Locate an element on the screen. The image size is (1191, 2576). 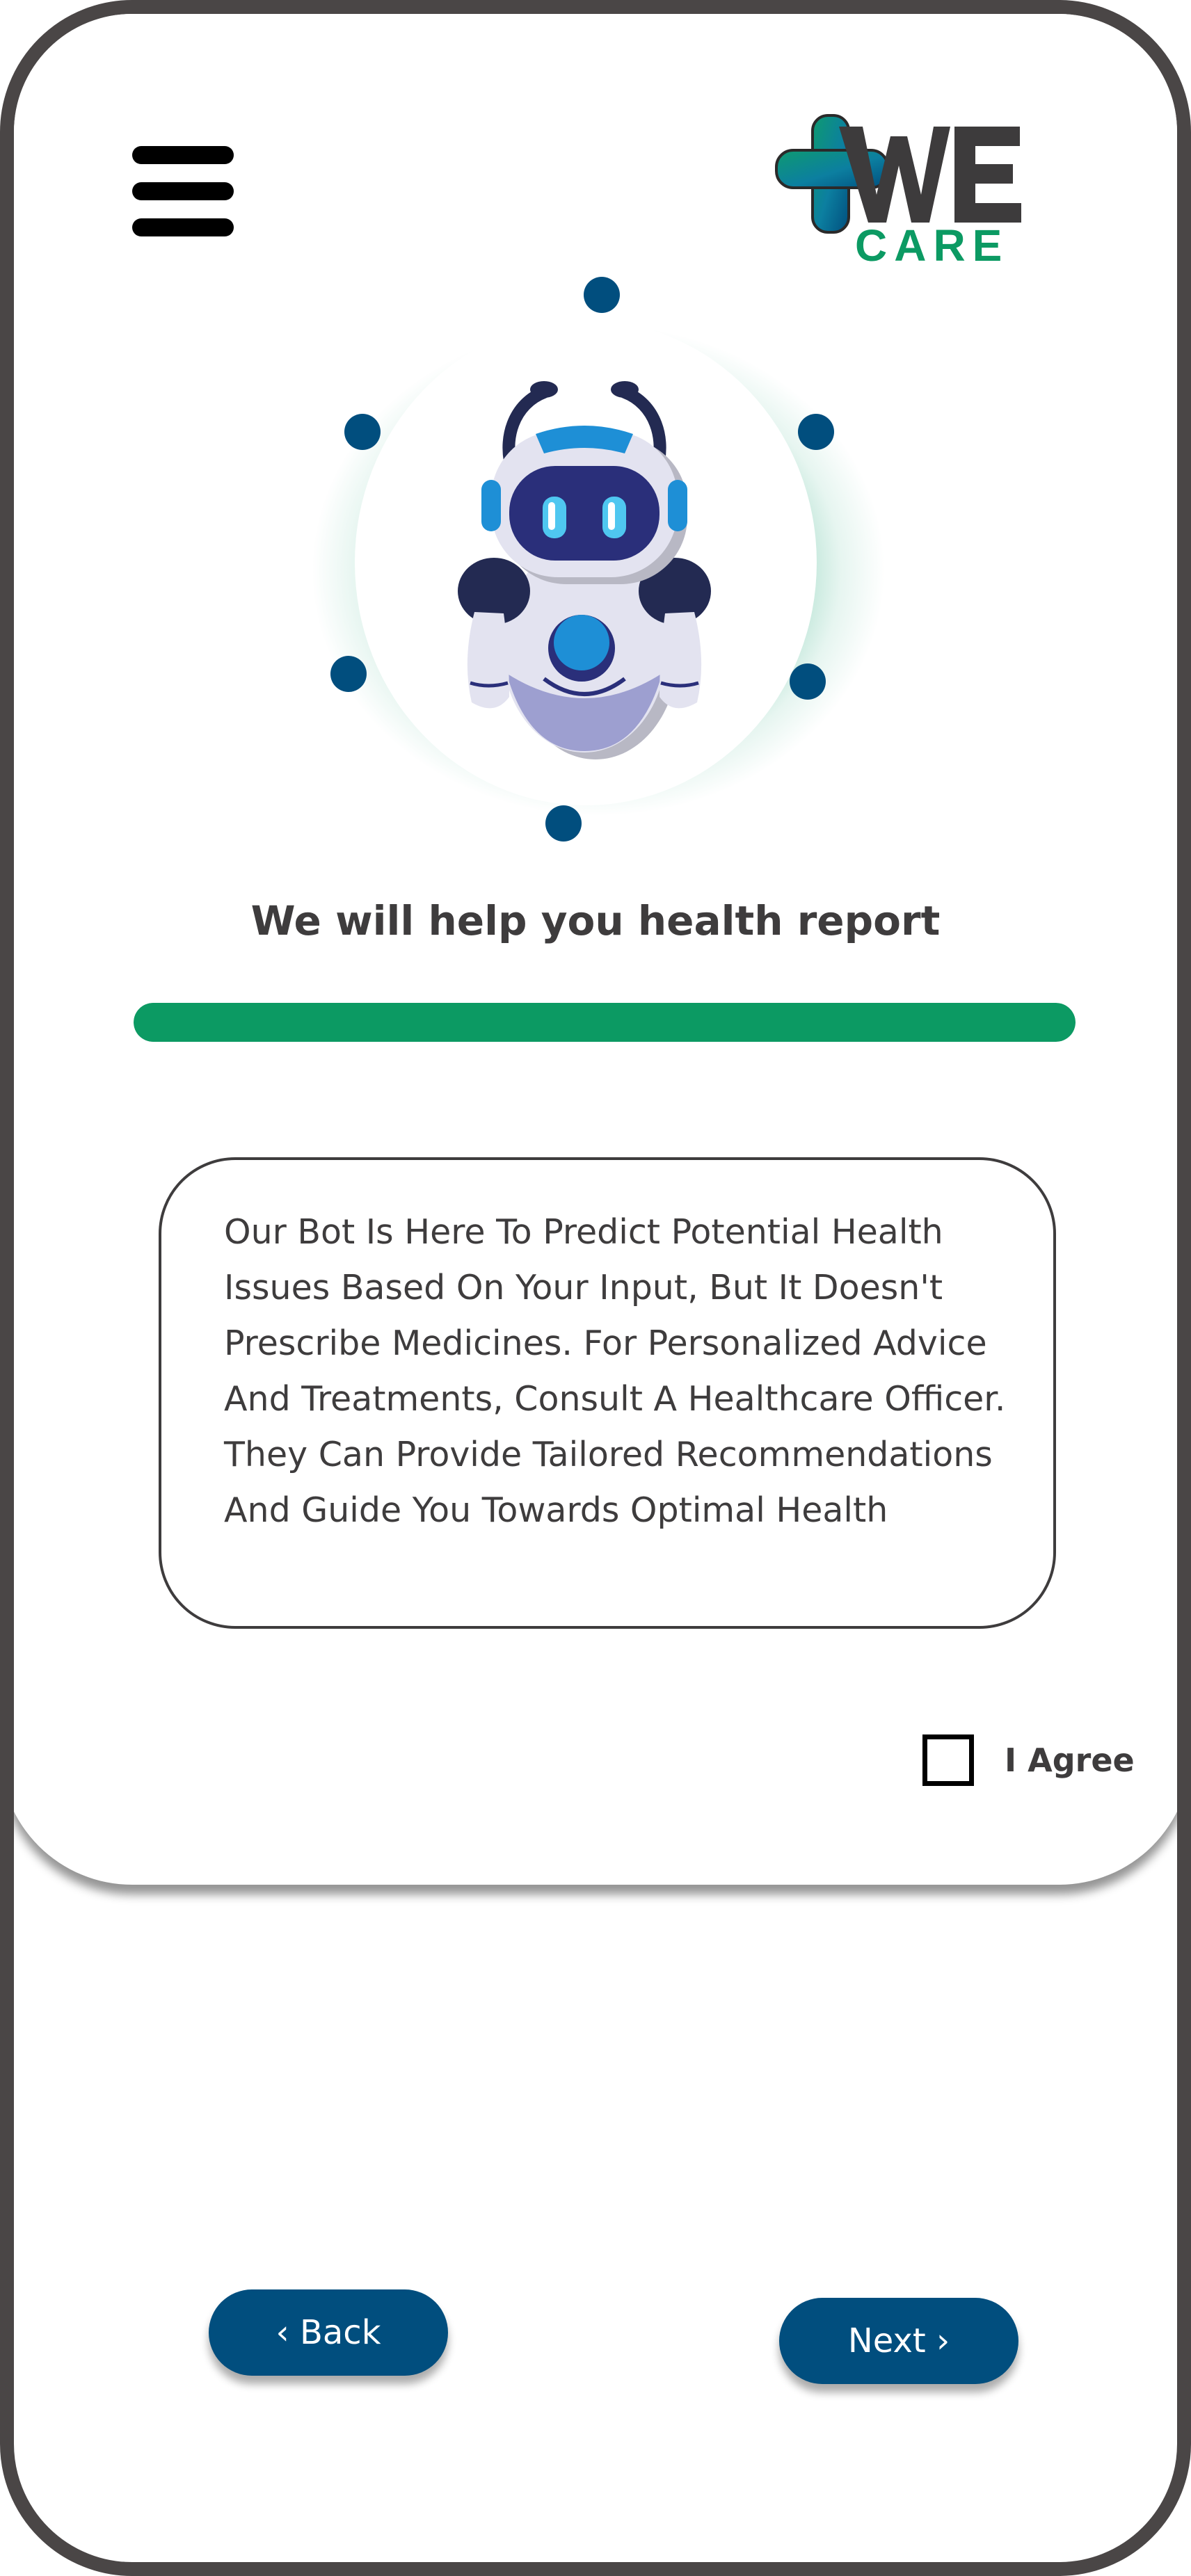
agree-label: I Agree is located at coordinates (1070, 1760).